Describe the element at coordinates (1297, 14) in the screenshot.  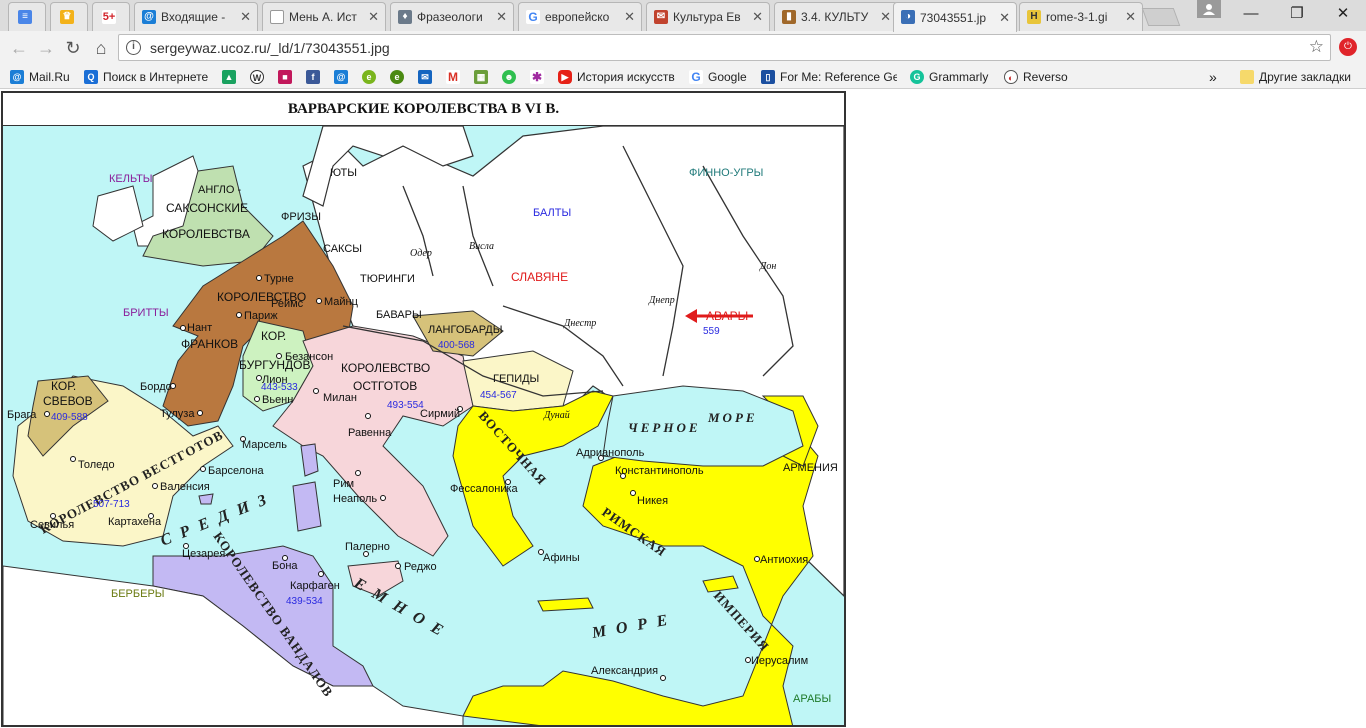
I see `maximize-button: ❐` at that location.